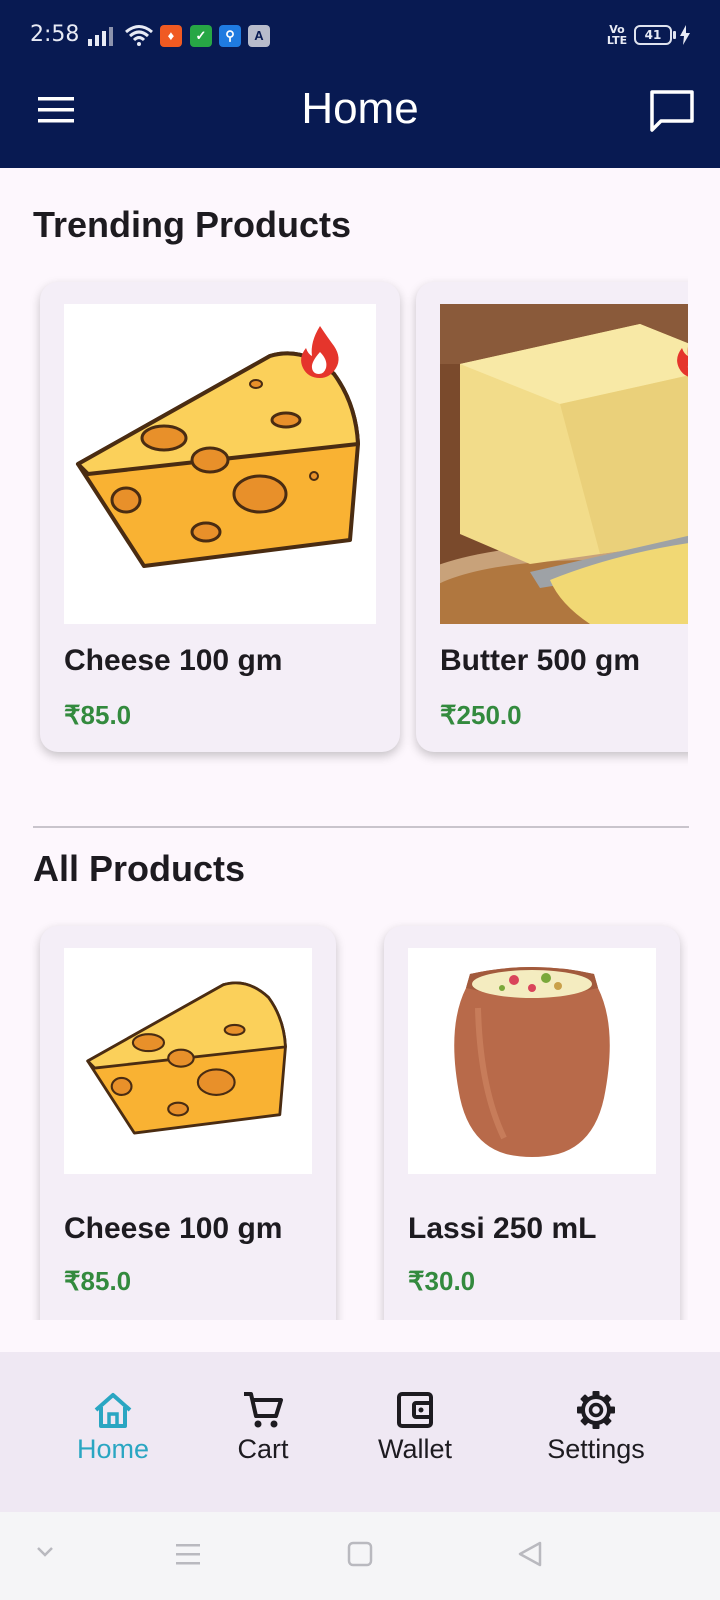  What do you see at coordinates (361, 827) in the screenshot?
I see `section-divider` at bounding box center [361, 827].